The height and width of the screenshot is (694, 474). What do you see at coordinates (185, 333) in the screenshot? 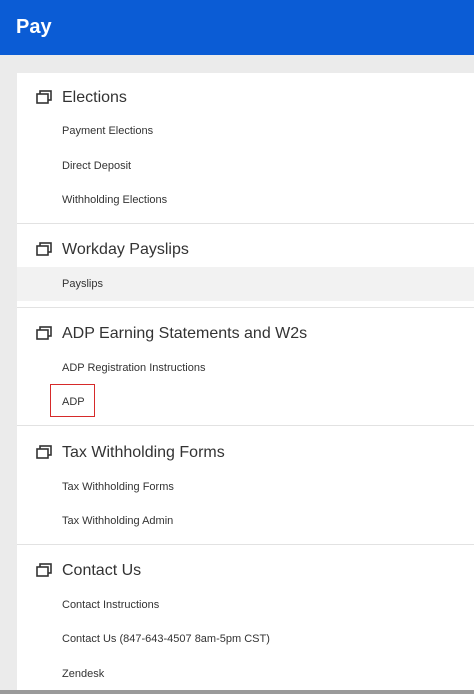
I see `section-title-adp: ADP Earning Statements and W2s` at bounding box center [185, 333].